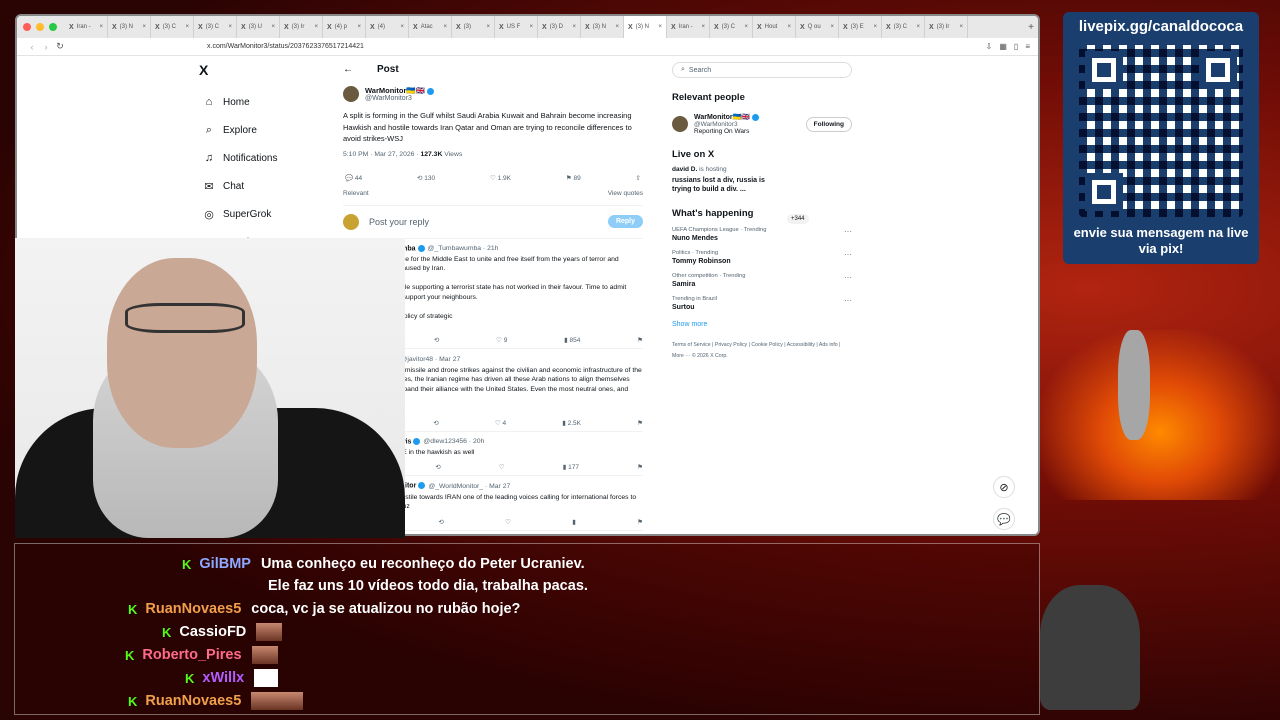 This screenshot has width=1280, height=720. Describe the element at coordinates (46, 47) in the screenshot. I see `forward-icon: ›` at that location.